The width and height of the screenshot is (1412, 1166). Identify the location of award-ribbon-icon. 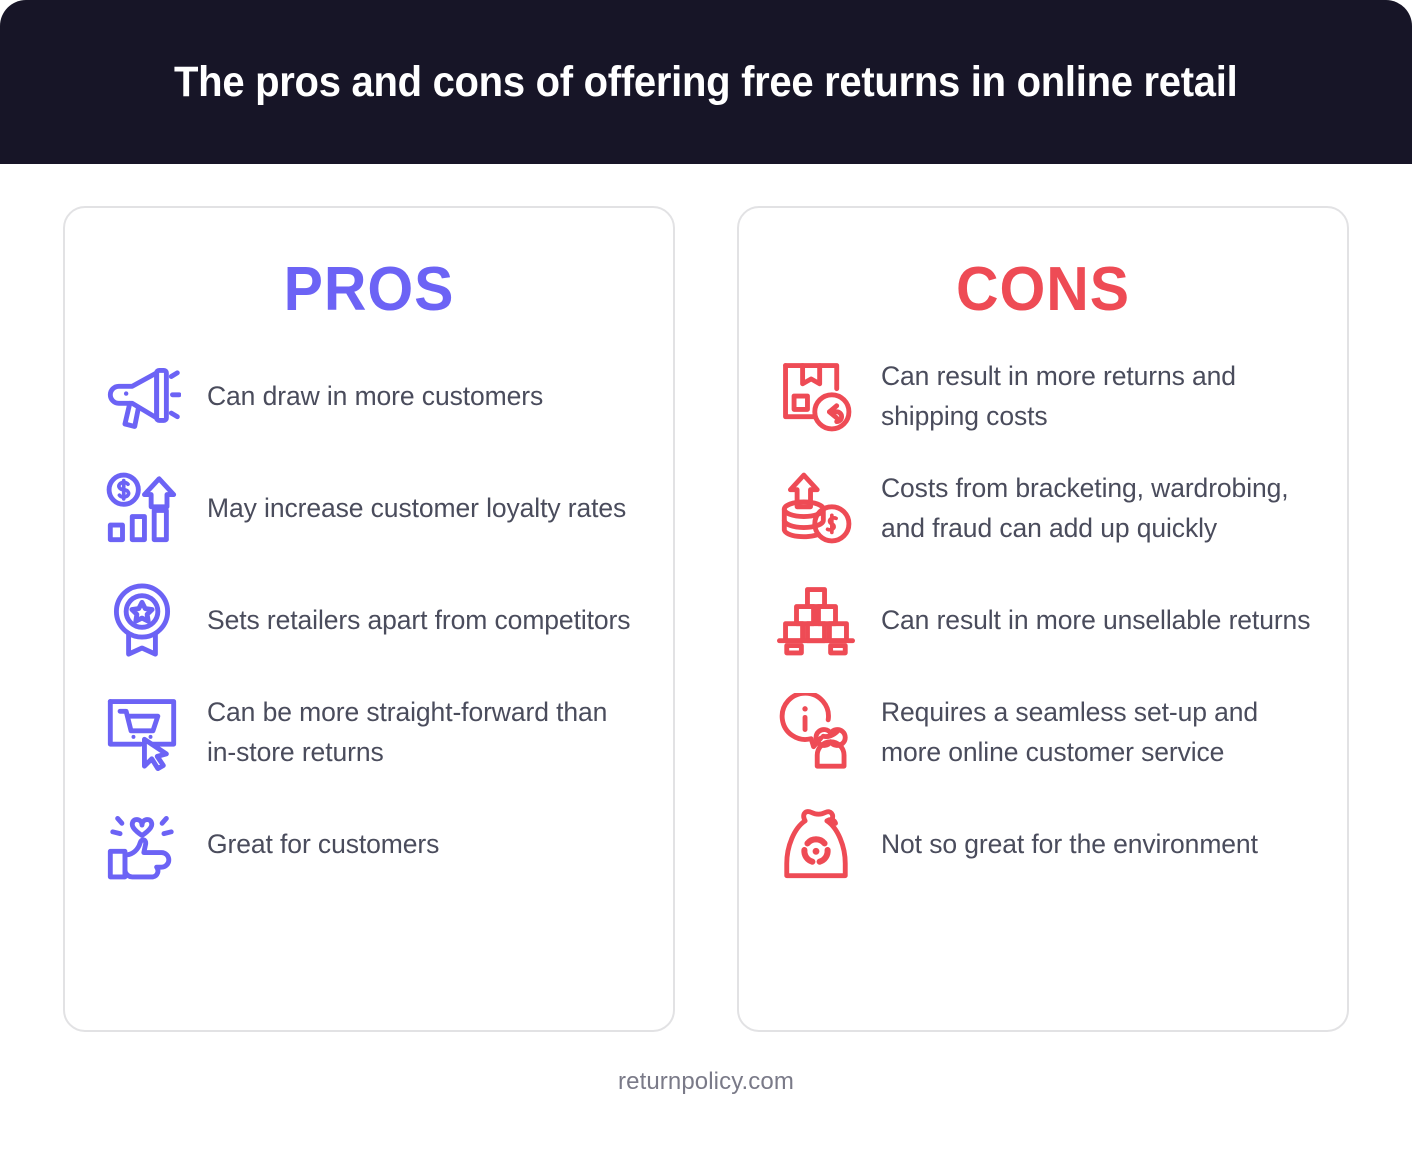
(142, 620).